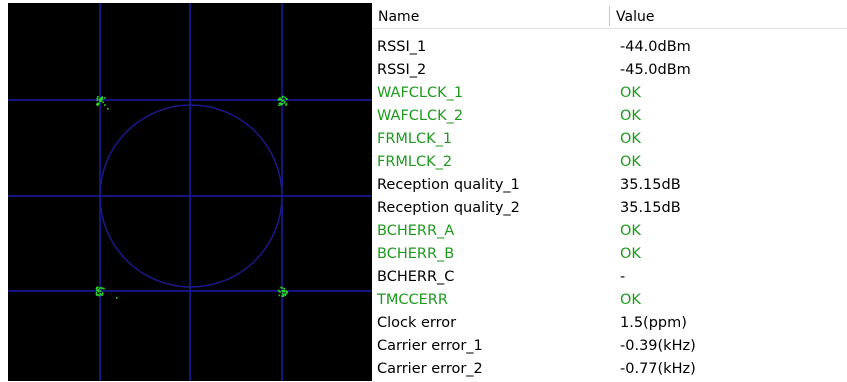  Describe the element at coordinates (448, 185) in the screenshot. I see `row-name: Reception quality_1` at that location.